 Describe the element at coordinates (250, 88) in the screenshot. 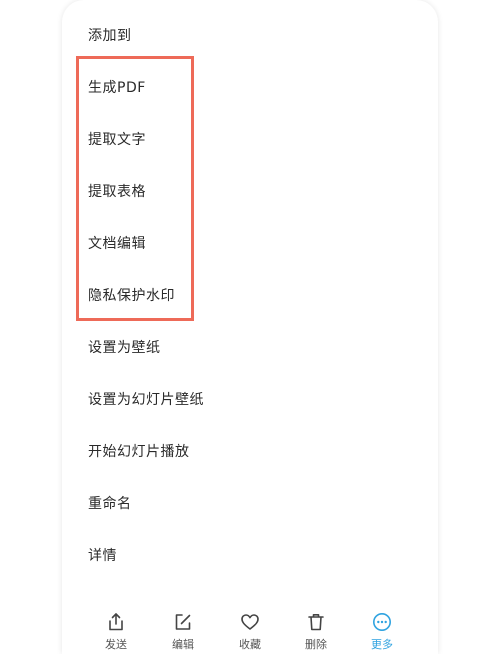

I see `menu-item-generate-pdf: 生成PDF` at that location.